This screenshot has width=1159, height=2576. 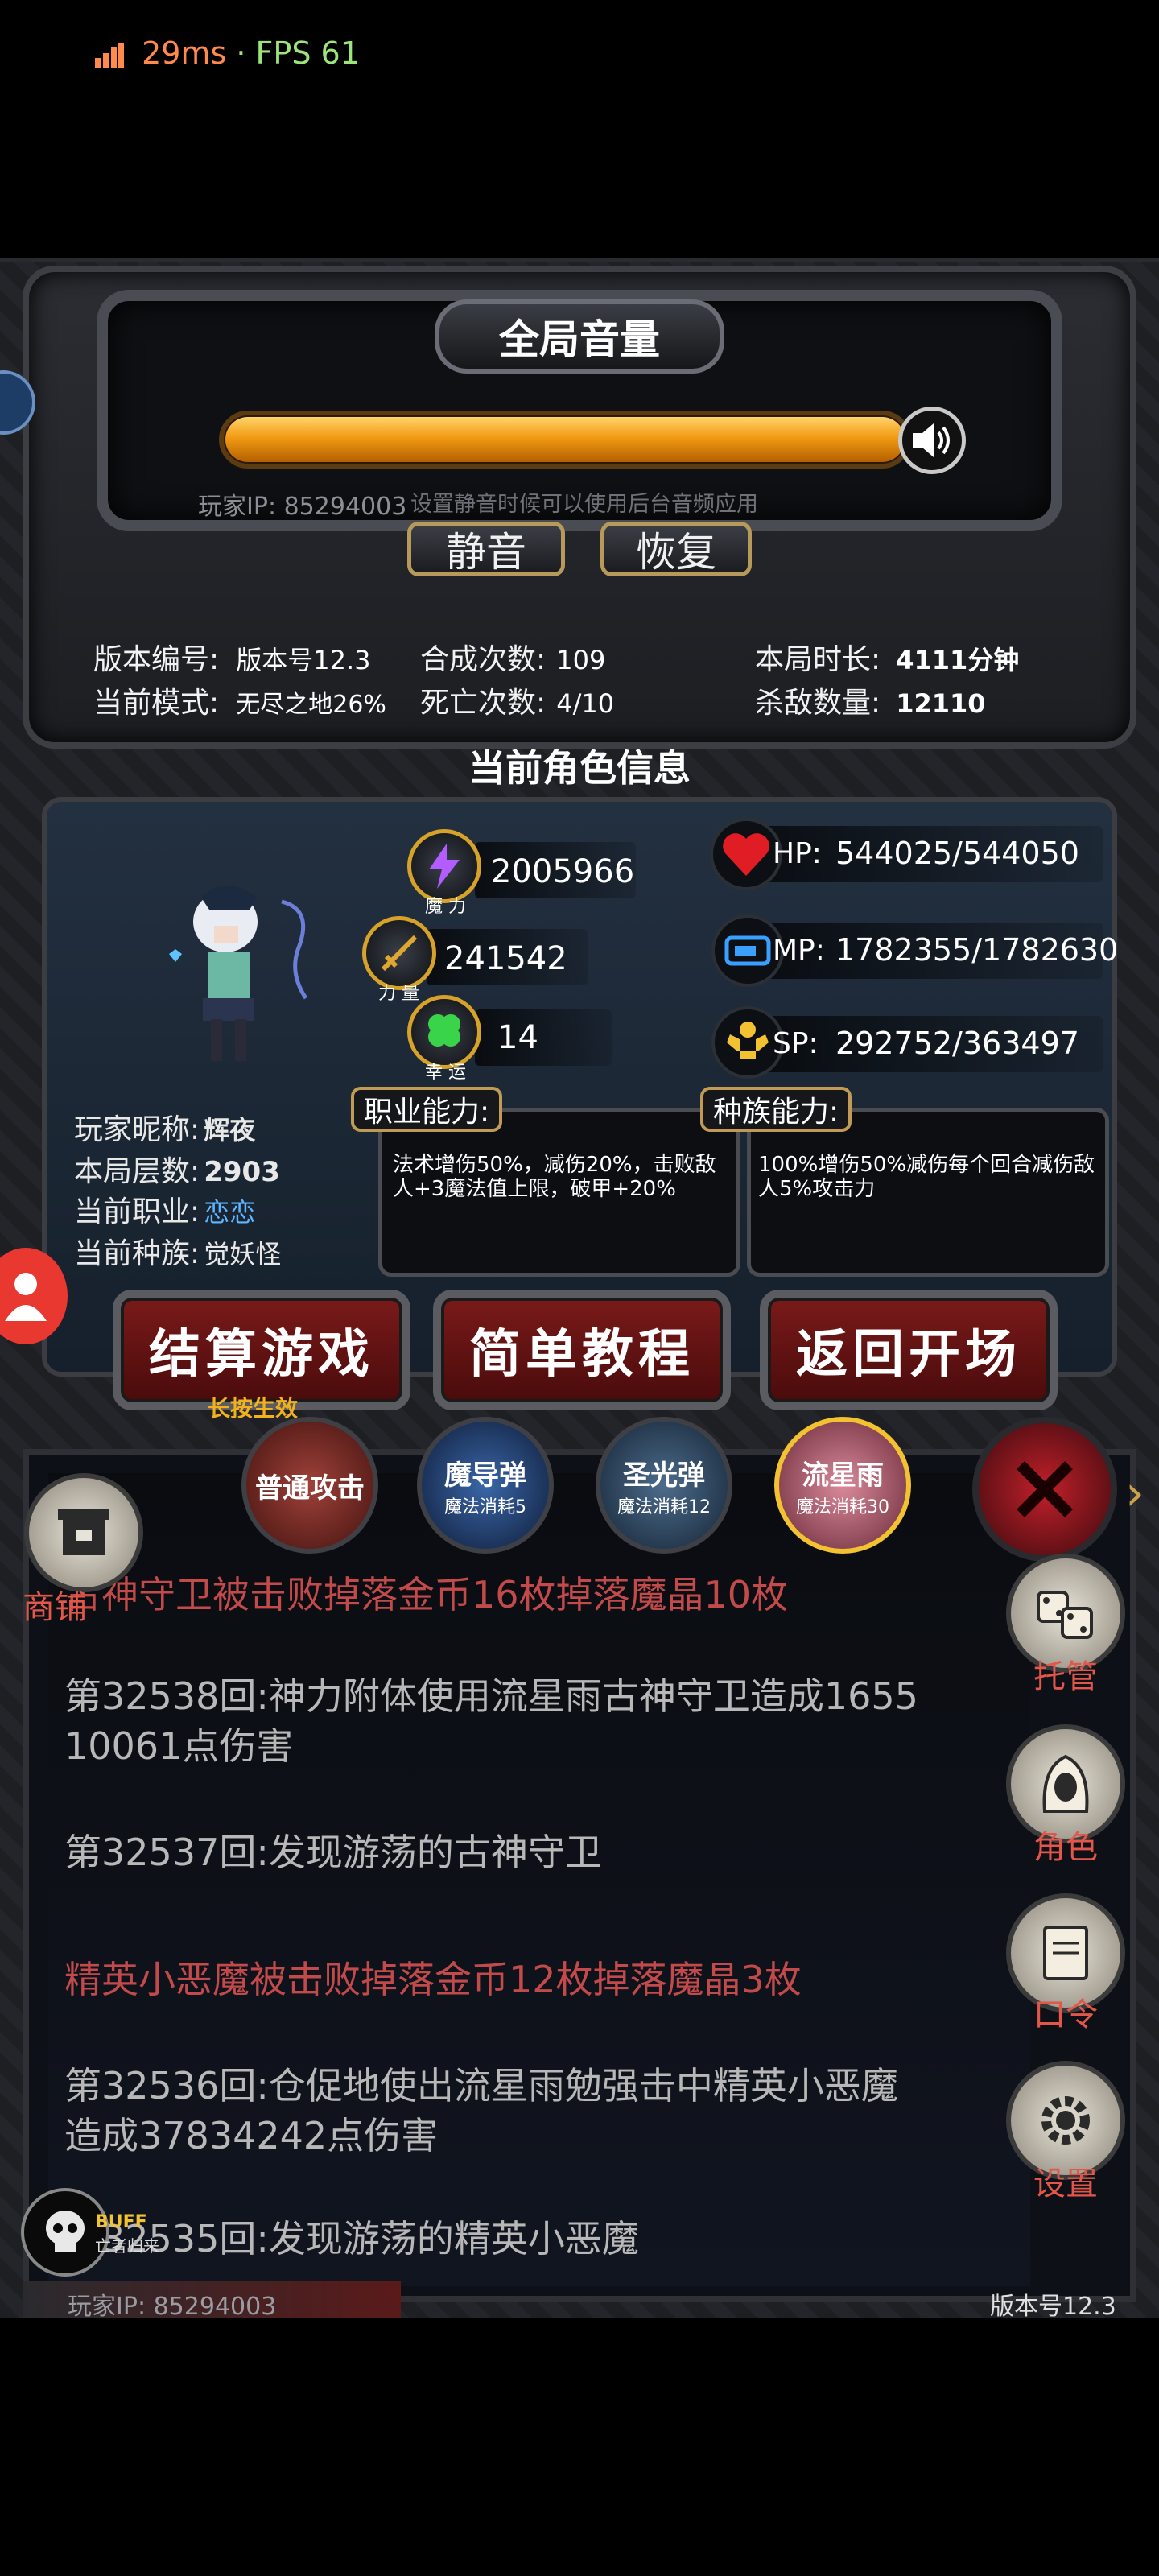 I want to click on mute-button: 静音, so click(x=486, y=549).